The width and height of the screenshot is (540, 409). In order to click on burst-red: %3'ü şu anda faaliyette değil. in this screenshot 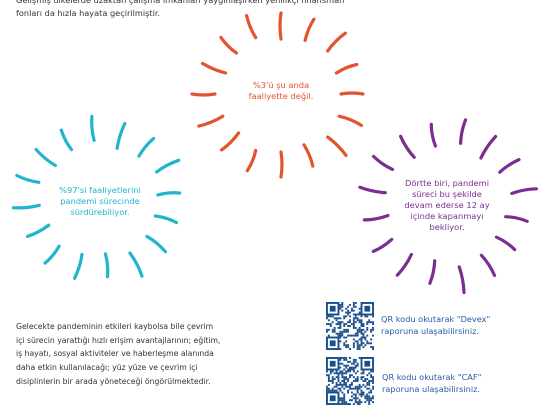, I will do `click(281, 95)`.